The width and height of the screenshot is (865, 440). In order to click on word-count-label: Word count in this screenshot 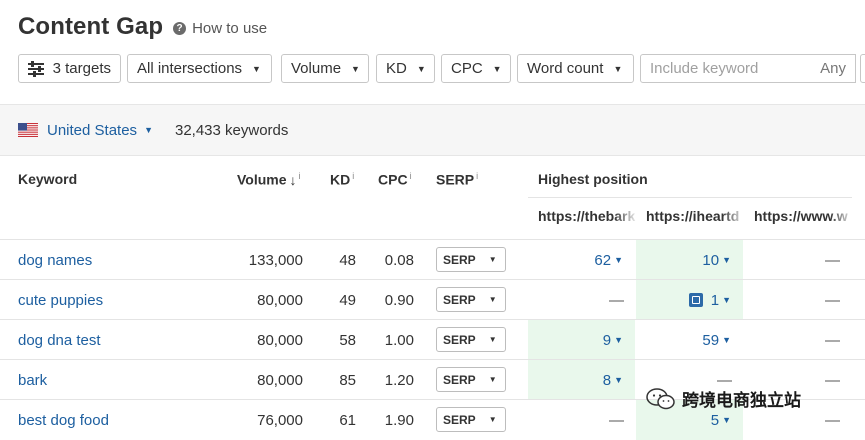, I will do `click(565, 68)`.